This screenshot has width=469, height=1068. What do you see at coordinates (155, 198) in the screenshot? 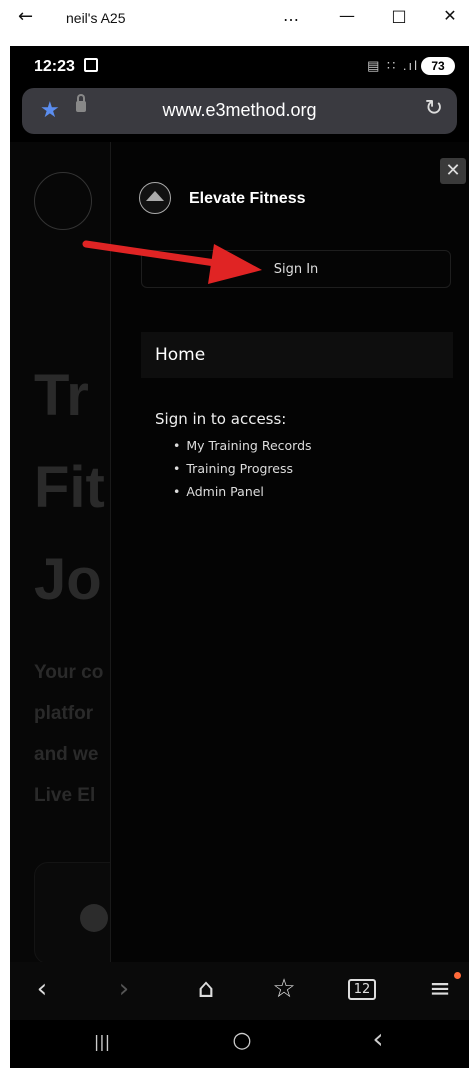
I see `brand-logo-icon` at bounding box center [155, 198].